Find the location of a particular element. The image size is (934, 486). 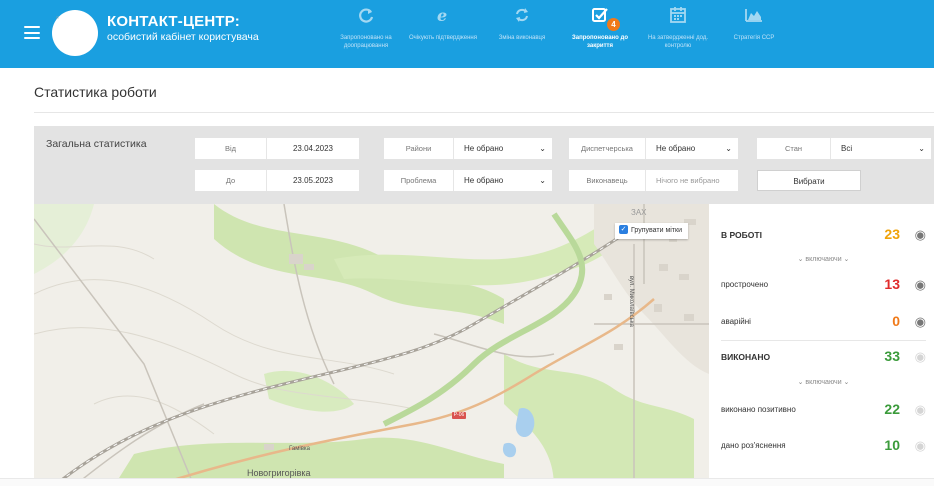

to-date-label: До is located at coordinates (231, 180).